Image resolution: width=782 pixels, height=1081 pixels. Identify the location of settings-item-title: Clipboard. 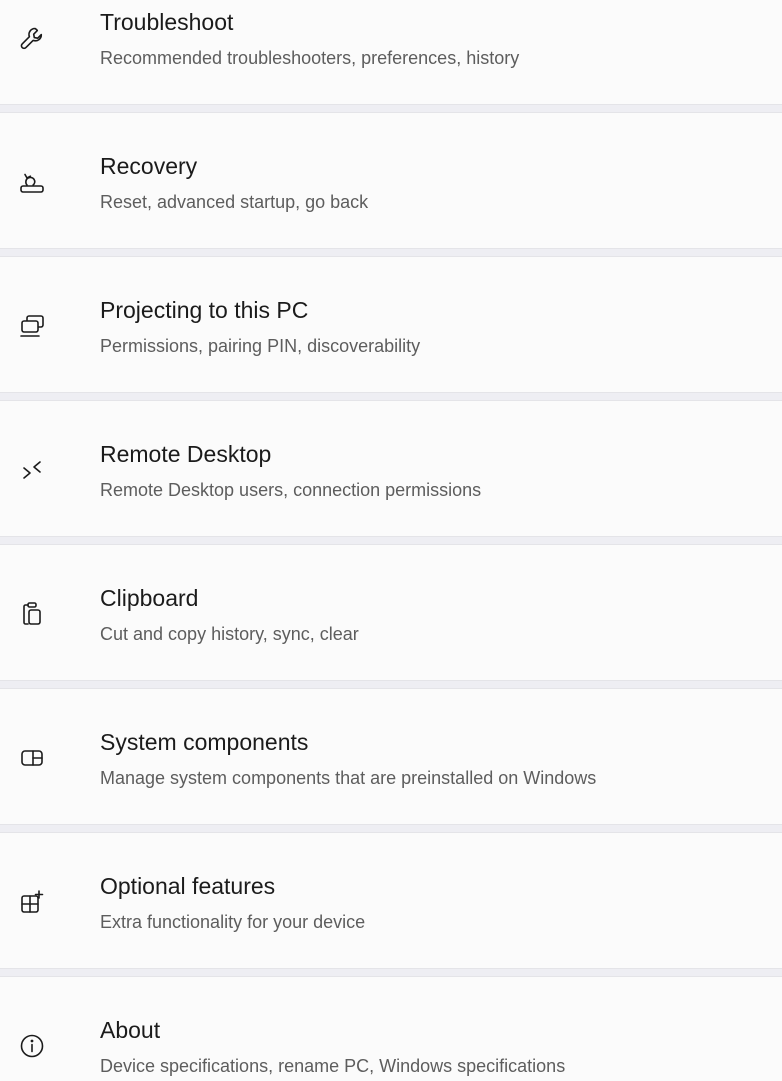
(149, 598).